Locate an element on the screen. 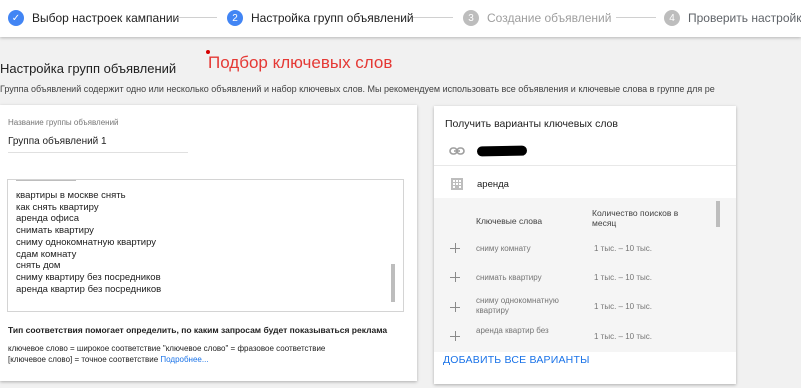 Image resolution: width=801 pixels, height=388 pixels. input-underline is located at coordinates (98, 152).